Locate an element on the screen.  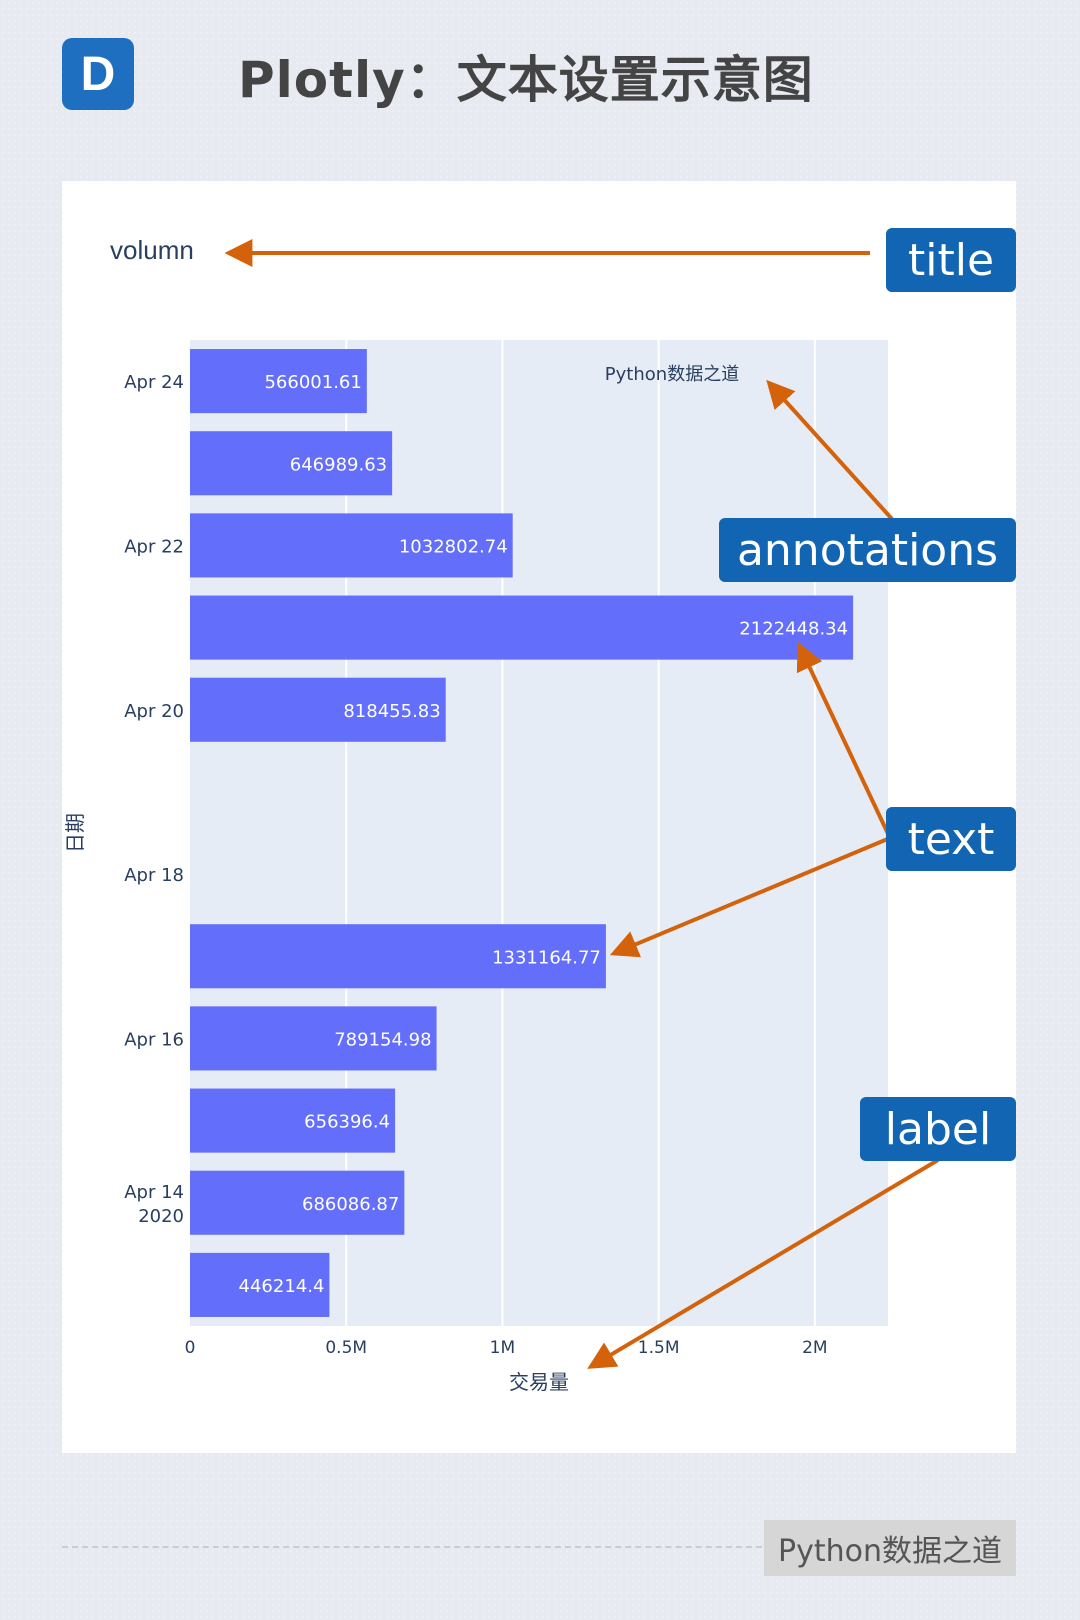
callout-text: text is located at coordinates (951, 839).